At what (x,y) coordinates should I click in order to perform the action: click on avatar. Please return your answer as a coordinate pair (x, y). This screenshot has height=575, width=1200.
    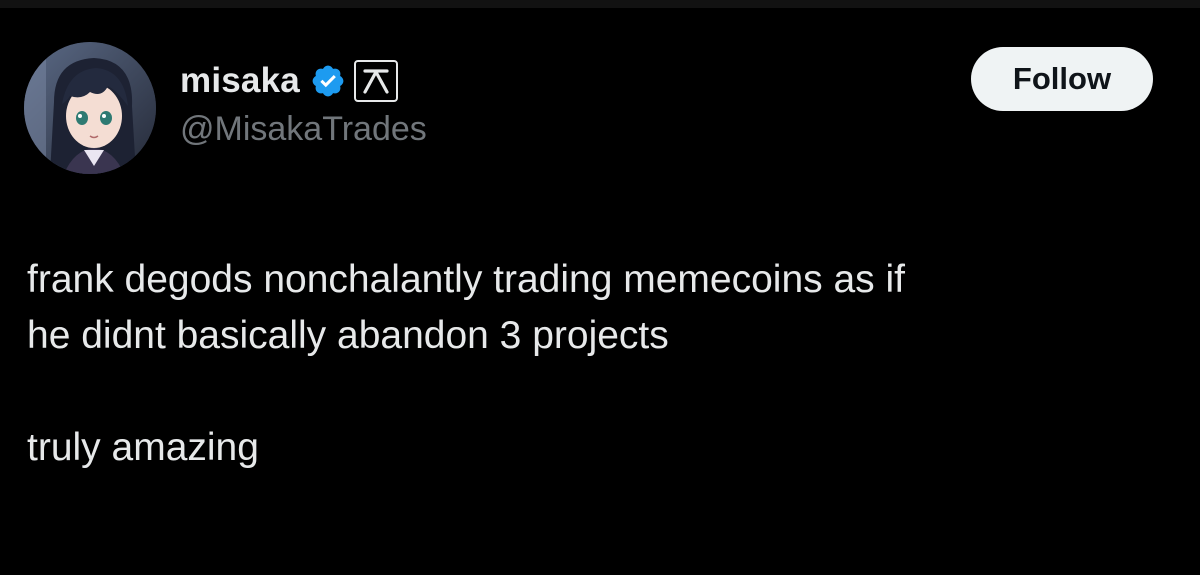
    Looking at the image, I should click on (90, 108).